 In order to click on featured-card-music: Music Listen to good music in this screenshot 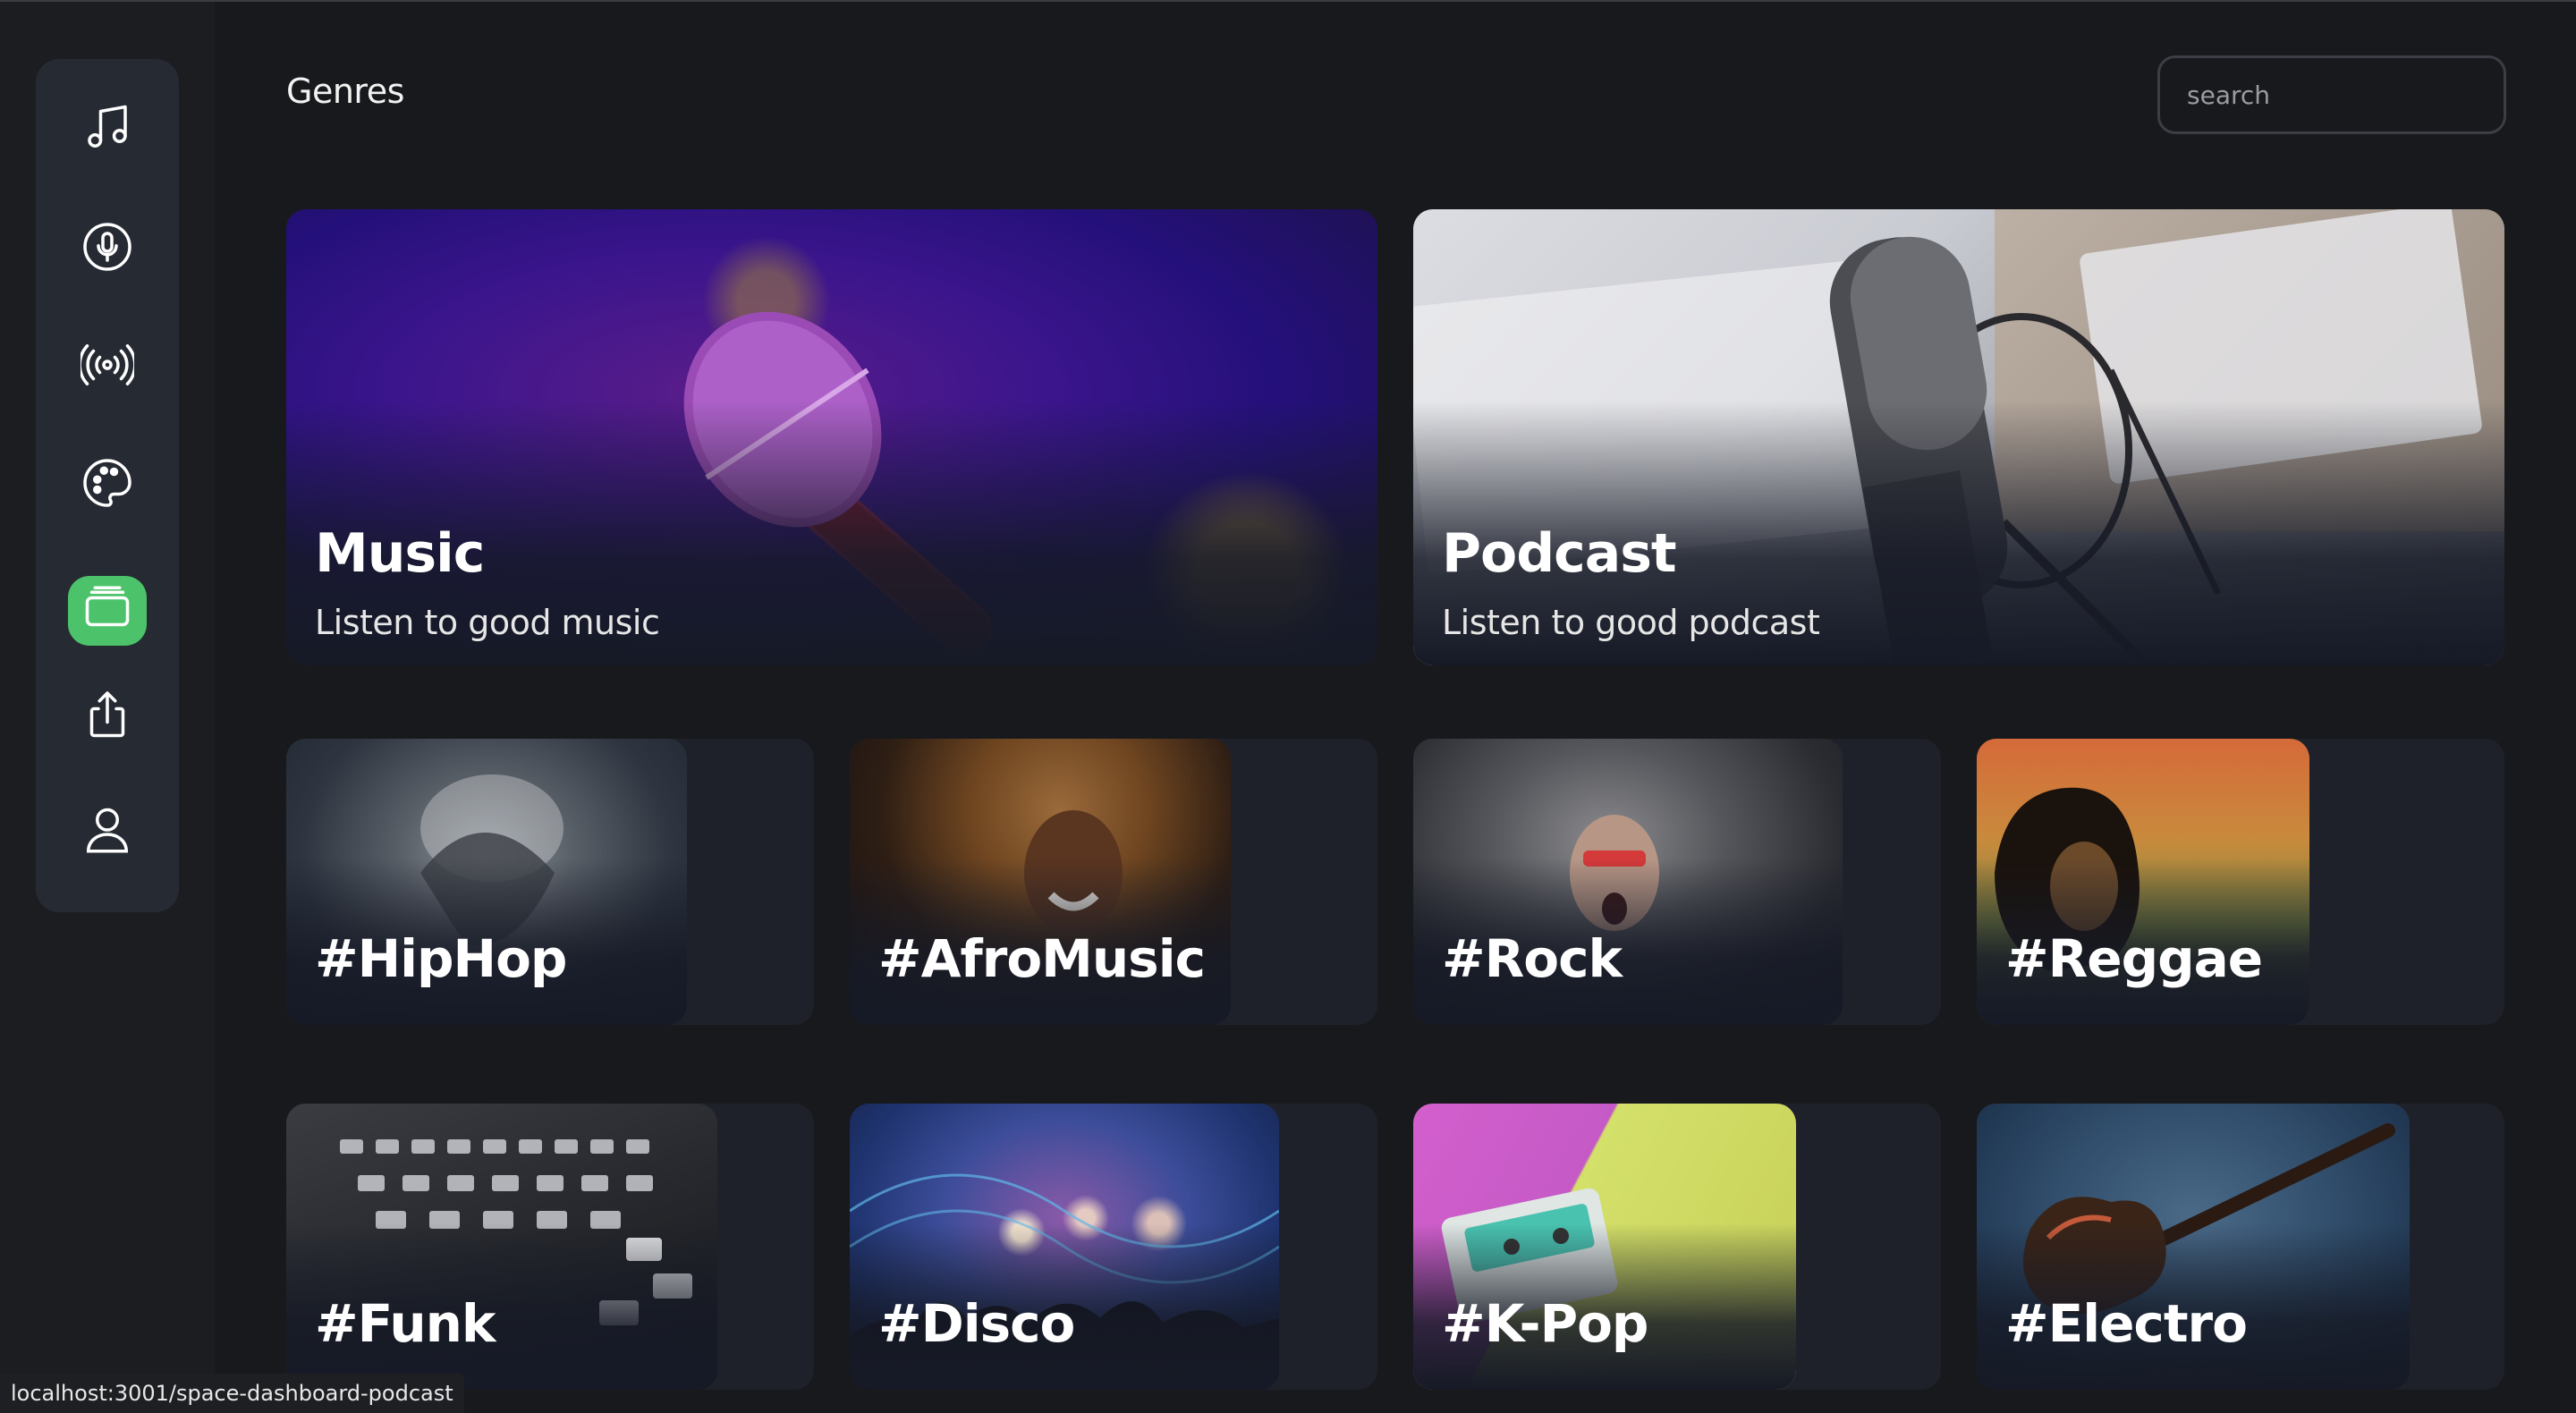, I will do `click(831, 437)`.